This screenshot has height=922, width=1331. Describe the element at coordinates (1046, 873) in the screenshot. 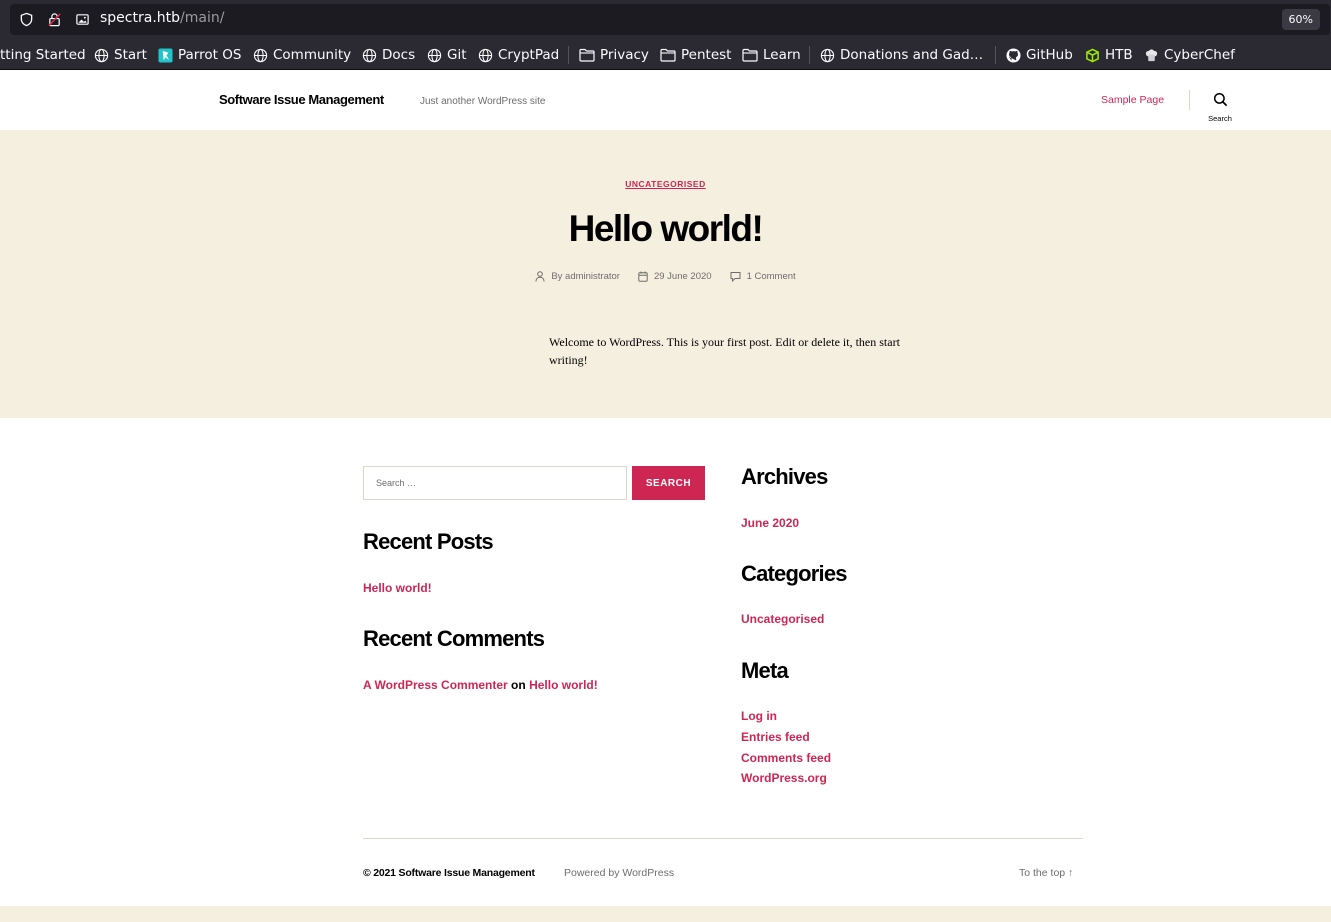

I see `to-the-top-link: To the top ↑` at that location.